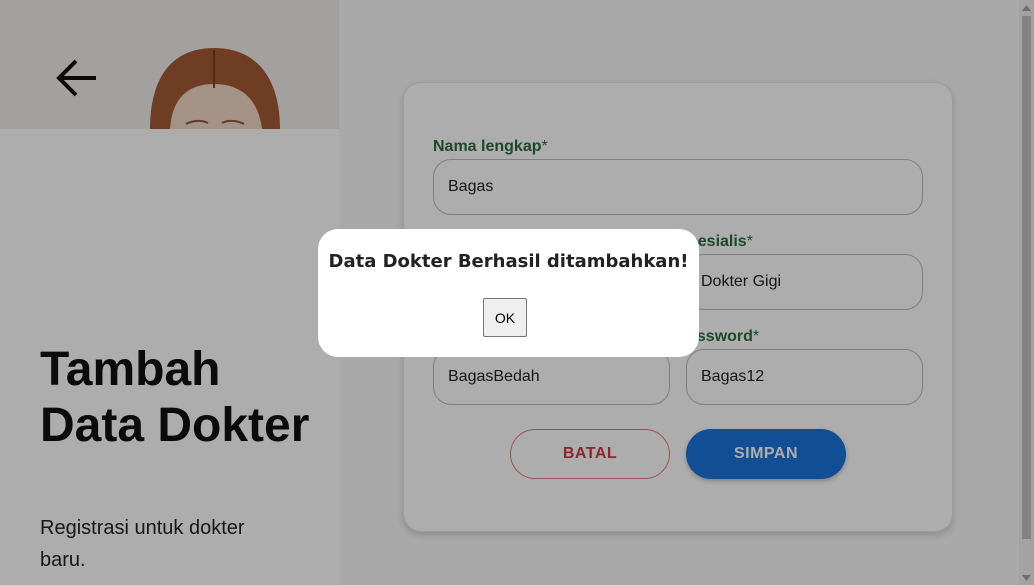  I want to click on success-dialog: Data Dokter Berhasil ditambahkan! OK, so click(508, 293).